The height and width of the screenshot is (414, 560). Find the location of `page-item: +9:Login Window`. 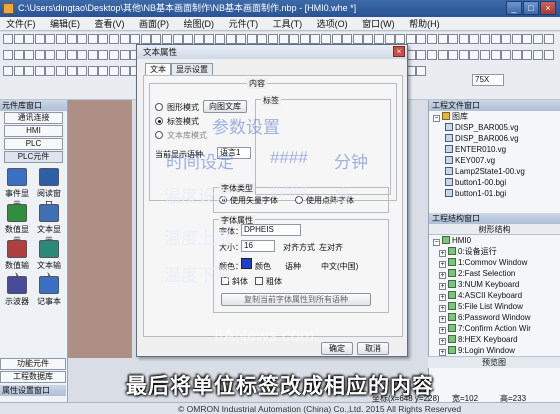

page-item: +9:Login Window is located at coordinates (494, 350).